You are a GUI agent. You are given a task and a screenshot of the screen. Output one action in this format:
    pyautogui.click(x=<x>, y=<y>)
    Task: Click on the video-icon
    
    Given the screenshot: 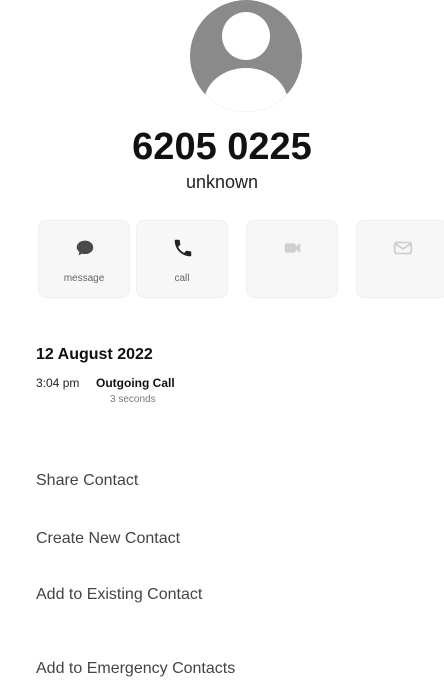 What is the action you would take?
    pyautogui.click(x=292, y=248)
    